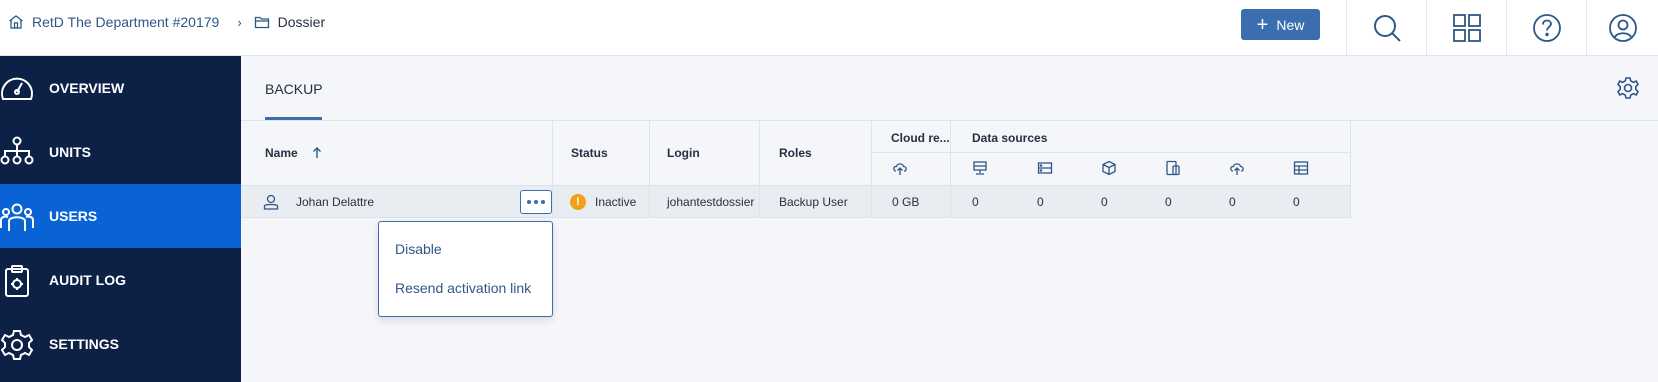 This screenshot has height=382, width=1658. What do you see at coordinates (17, 150) in the screenshot?
I see `hierarchy-icon` at bounding box center [17, 150].